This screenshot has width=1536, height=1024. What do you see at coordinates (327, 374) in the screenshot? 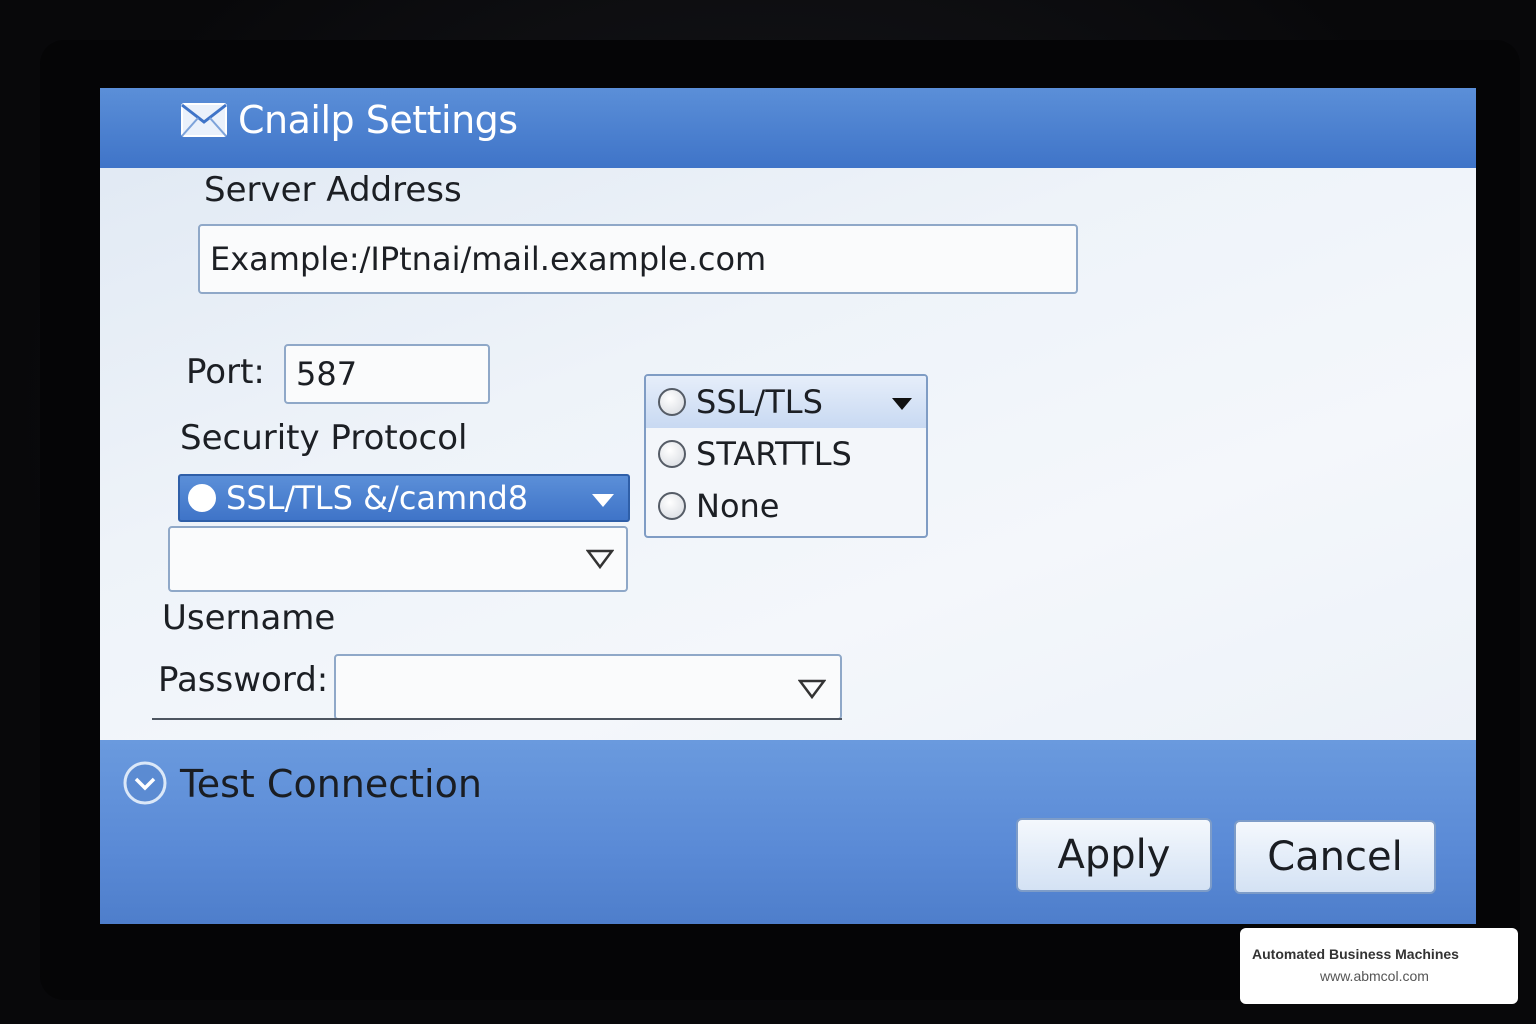
I see `port-value: 587` at bounding box center [327, 374].